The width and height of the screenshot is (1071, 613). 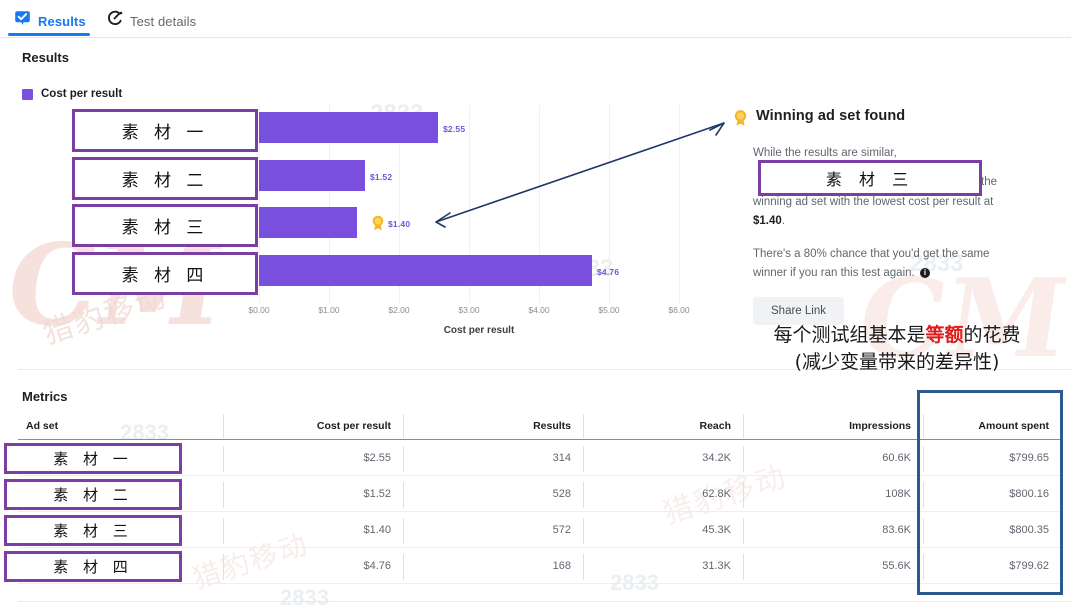 What do you see at coordinates (896, 530) in the screenshot?
I see `cell-impressions: 83.6K` at bounding box center [896, 530].